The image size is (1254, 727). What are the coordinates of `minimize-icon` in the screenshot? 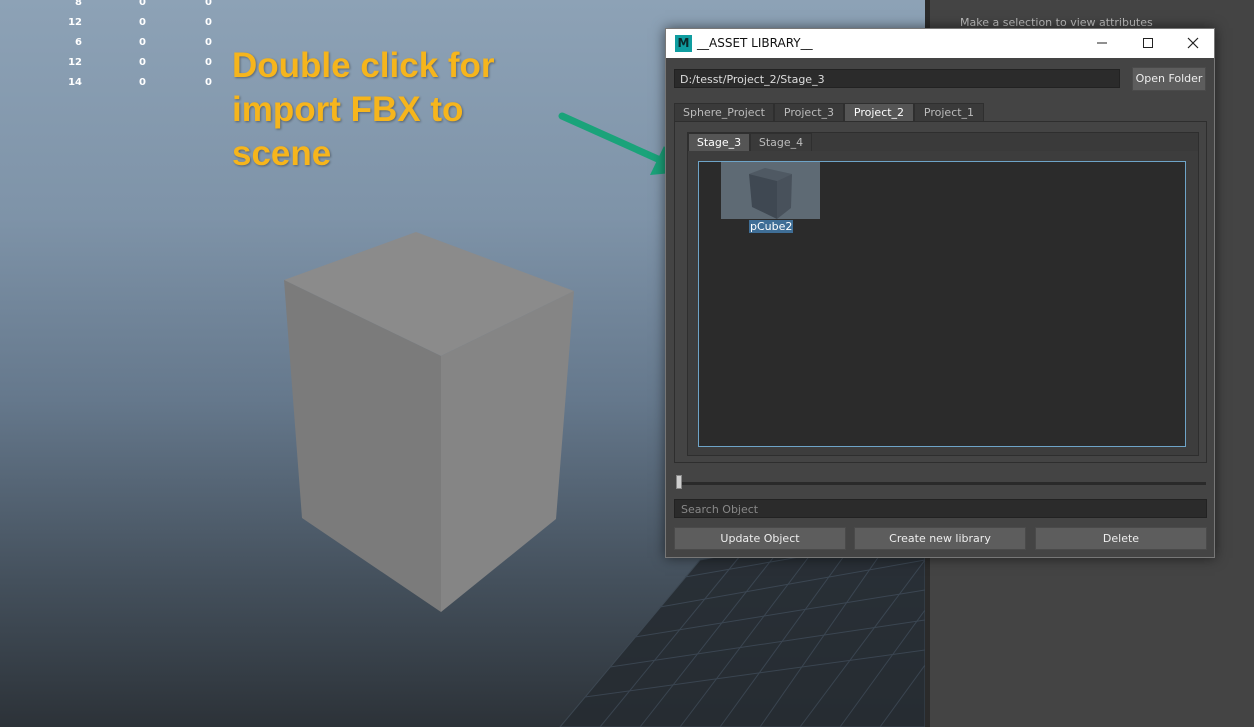 It's located at (1102, 43).